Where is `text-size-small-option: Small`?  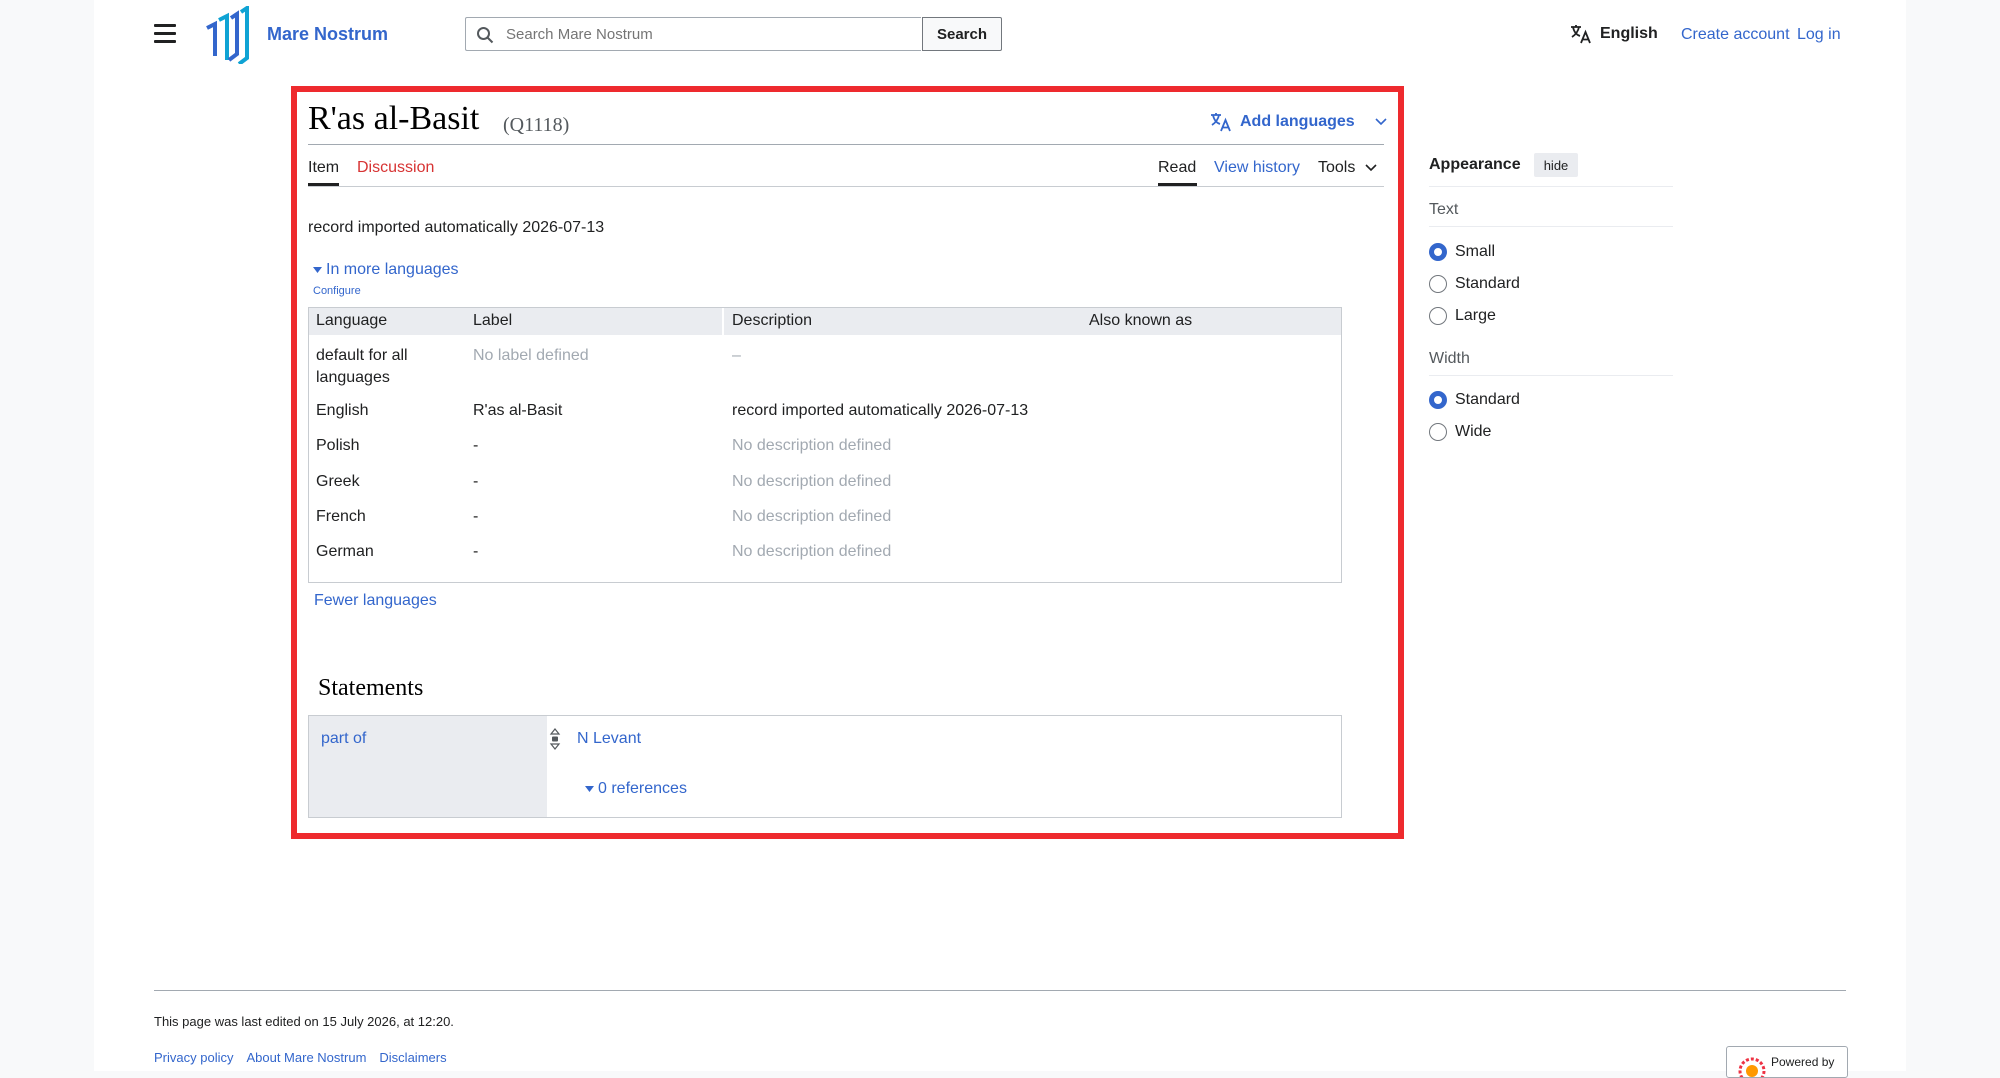 text-size-small-option: Small is located at coordinates (1462, 252).